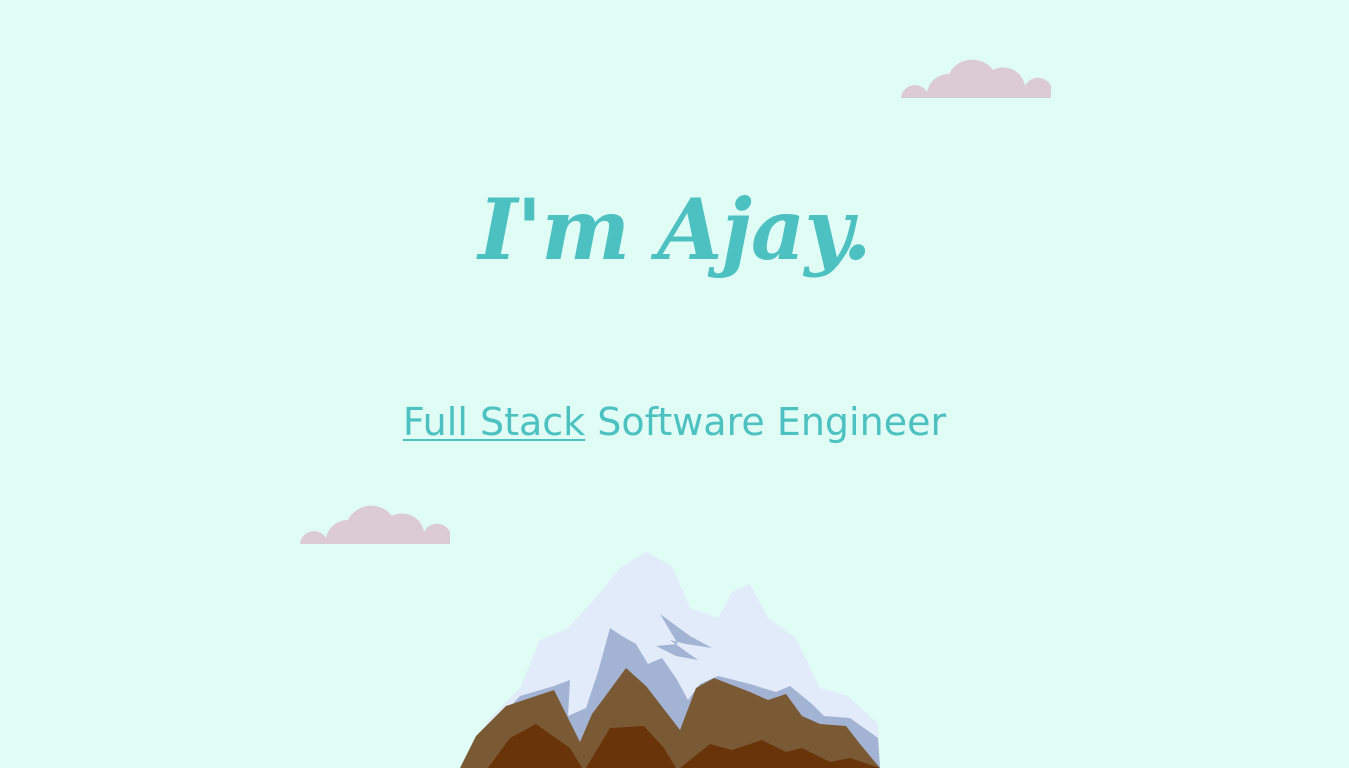  I want to click on mountain-icon, so click(670, 660).